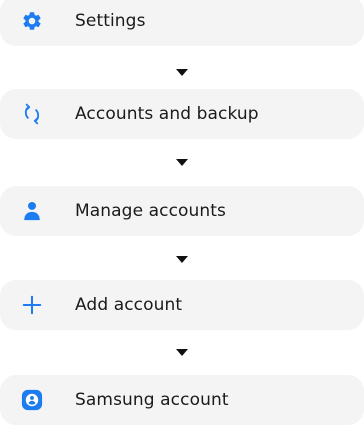 This screenshot has height=425, width=364. Describe the element at coordinates (151, 211) in the screenshot. I see `step-label-manage-accounts: Manage accounts` at that location.